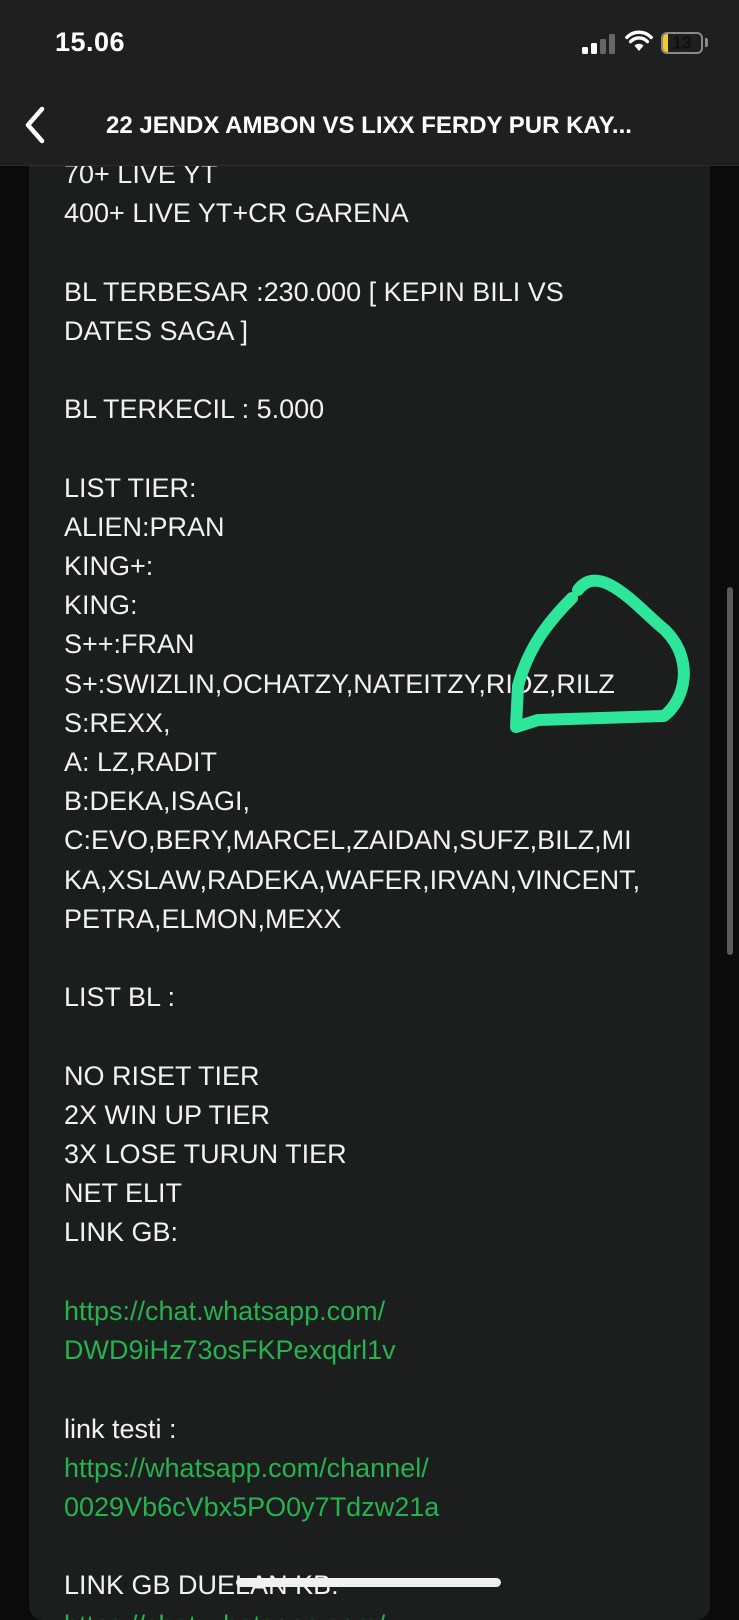  I want to click on chevron-left-icon, so click(35, 125).